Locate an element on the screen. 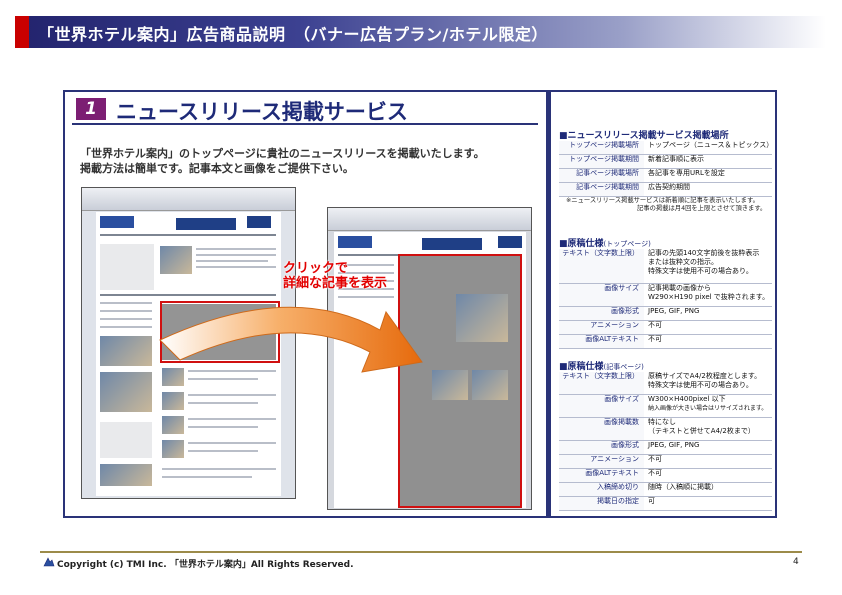 The width and height of the screenshot is (842, 595). table-row: 掲載日の指定可 is located at coordinates (665, 503).